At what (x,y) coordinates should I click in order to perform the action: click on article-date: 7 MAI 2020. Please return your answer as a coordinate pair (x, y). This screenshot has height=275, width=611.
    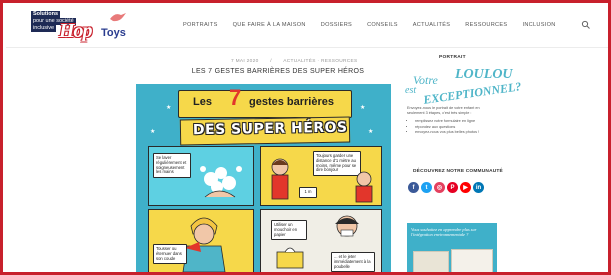
    Looking at the image, I should click on (245, 61).